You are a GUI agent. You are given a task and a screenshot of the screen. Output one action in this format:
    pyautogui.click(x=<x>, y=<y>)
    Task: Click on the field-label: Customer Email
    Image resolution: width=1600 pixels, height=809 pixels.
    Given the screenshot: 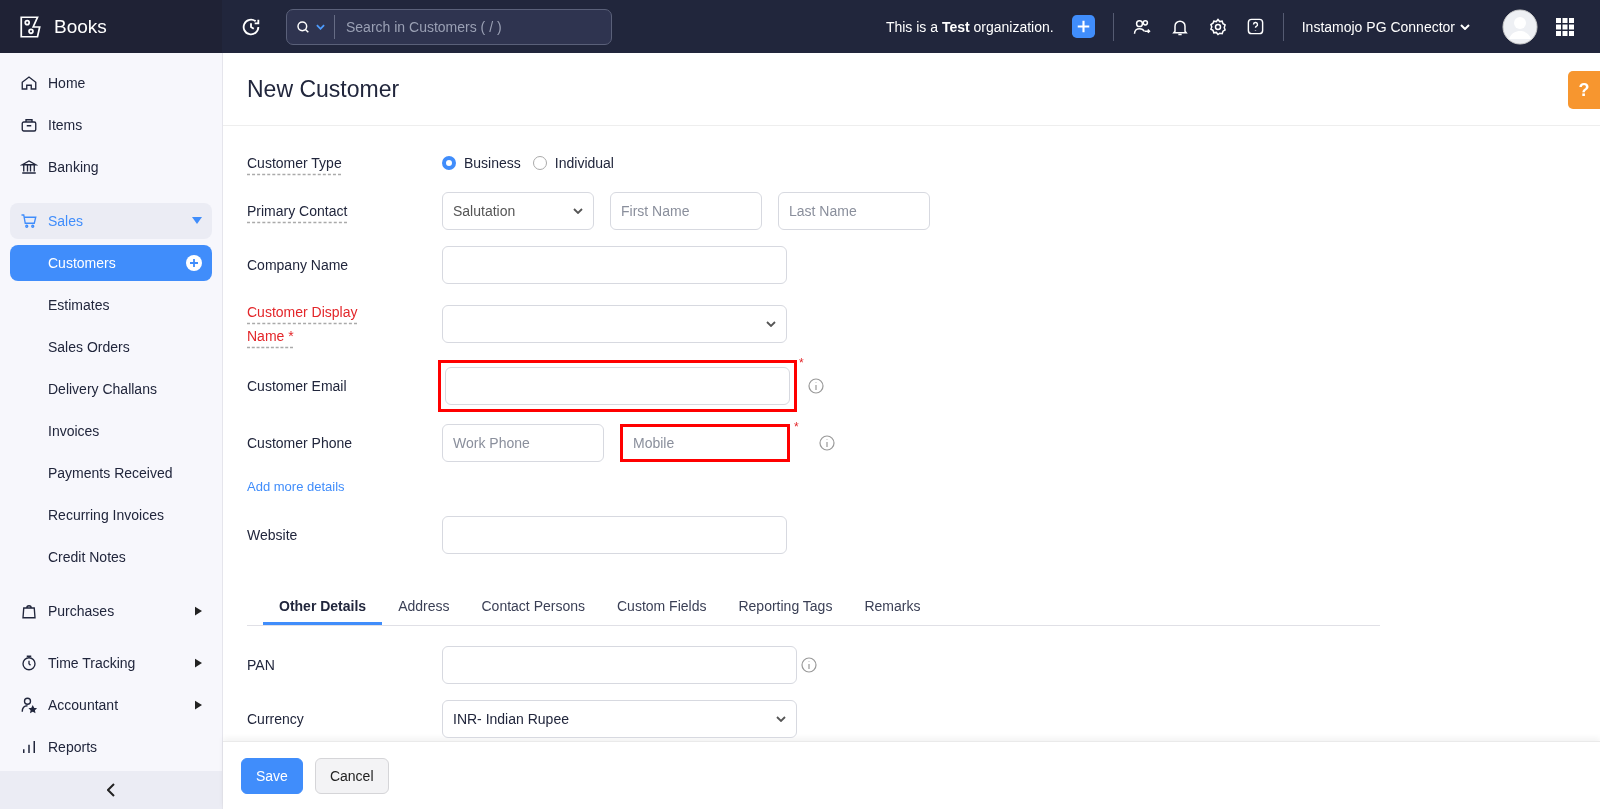 What is the action you would take?
    pyautogui.click(x=297, y=386)
    